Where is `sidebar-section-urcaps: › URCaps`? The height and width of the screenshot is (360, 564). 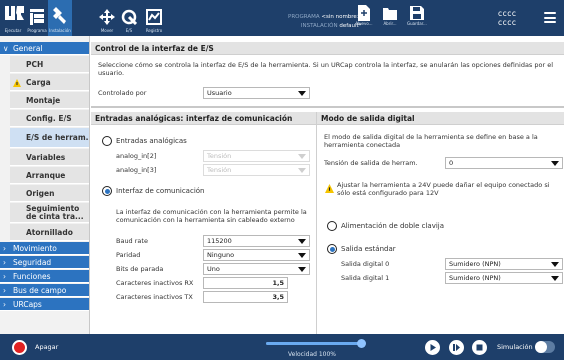
sidebar-section-urcaps: › URCaps is located at coordinates (44, 304).